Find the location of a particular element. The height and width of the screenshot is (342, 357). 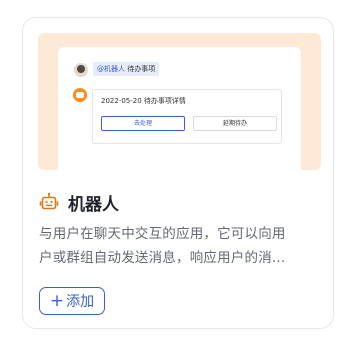

card-header: 机器人 is located at coordinates (79, 202).